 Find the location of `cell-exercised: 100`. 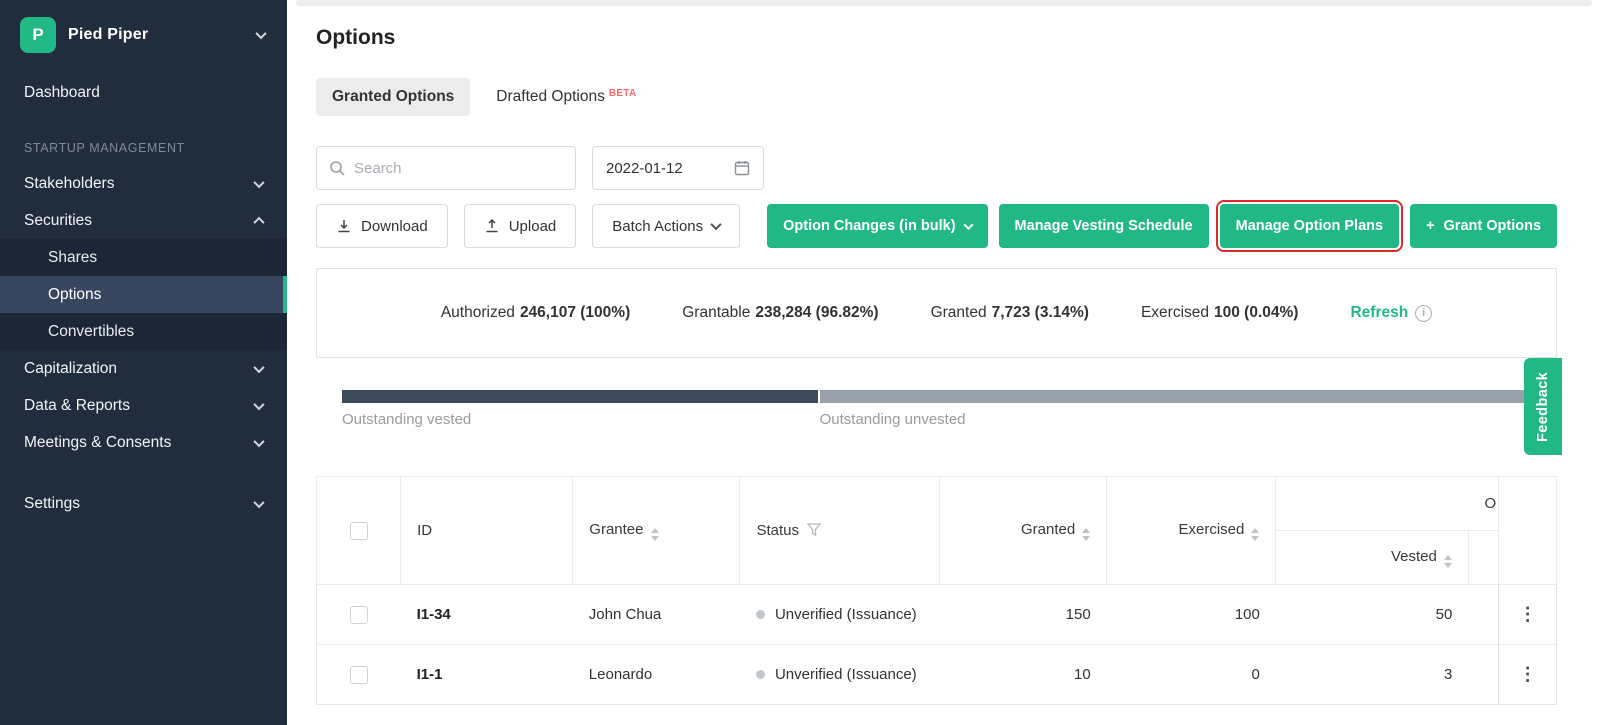

cell-exercised: 100 is located at coordinates (1191, 614).